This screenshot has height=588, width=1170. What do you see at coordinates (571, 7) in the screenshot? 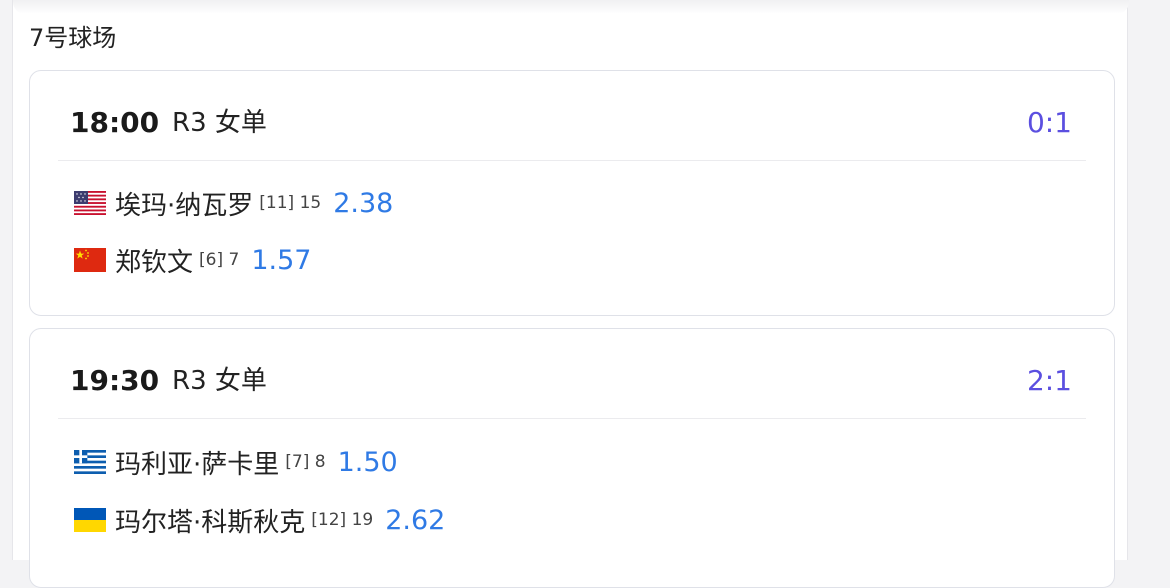
I see `previous-section-edge` at bounding box center [571, 7].